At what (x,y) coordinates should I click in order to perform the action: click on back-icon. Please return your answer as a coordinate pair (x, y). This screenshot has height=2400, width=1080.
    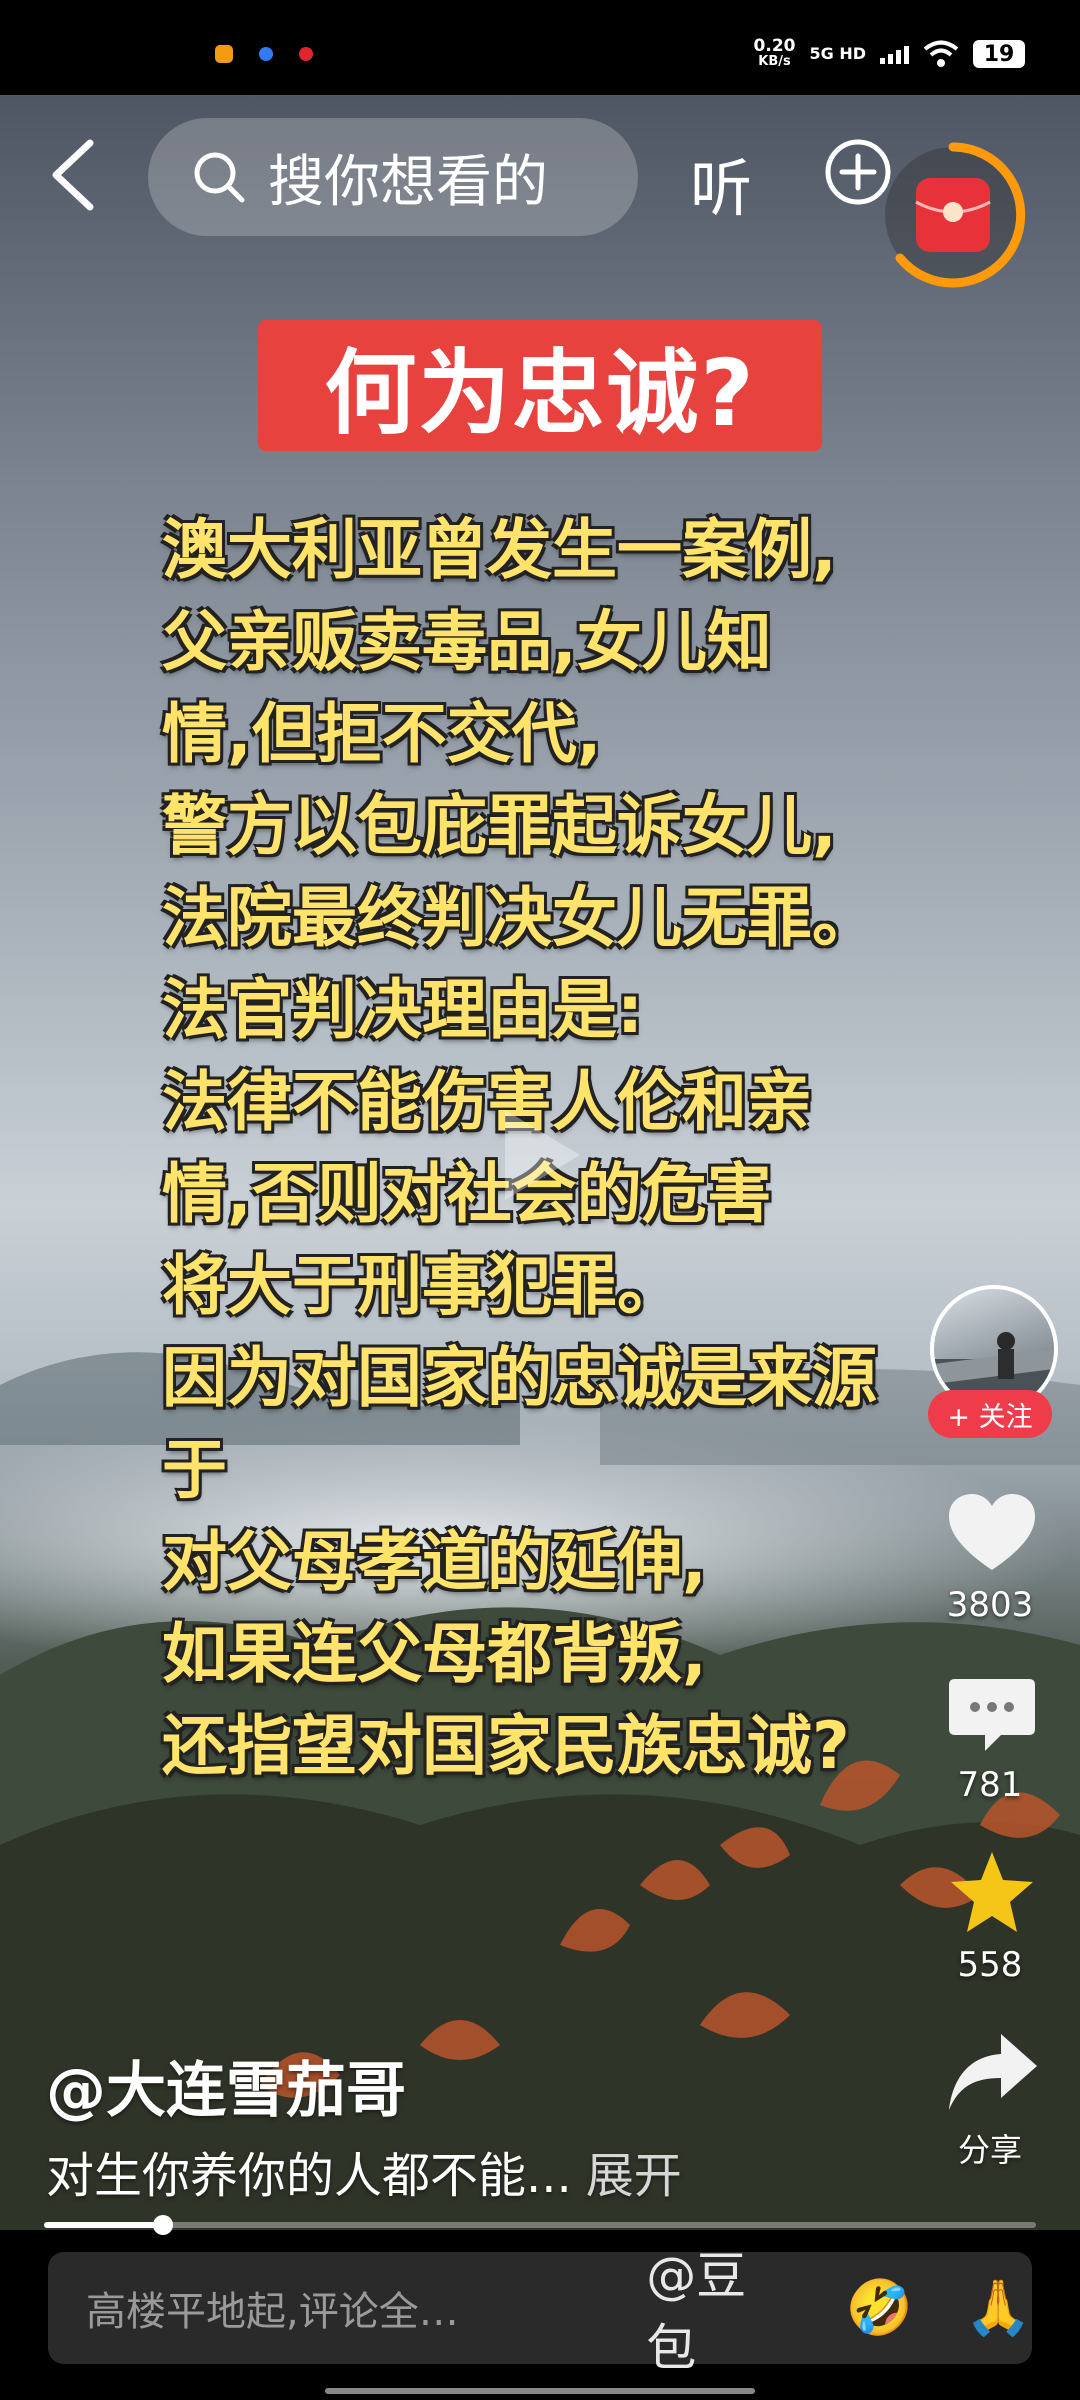
    Looking at the image, I should click on (75, 175).